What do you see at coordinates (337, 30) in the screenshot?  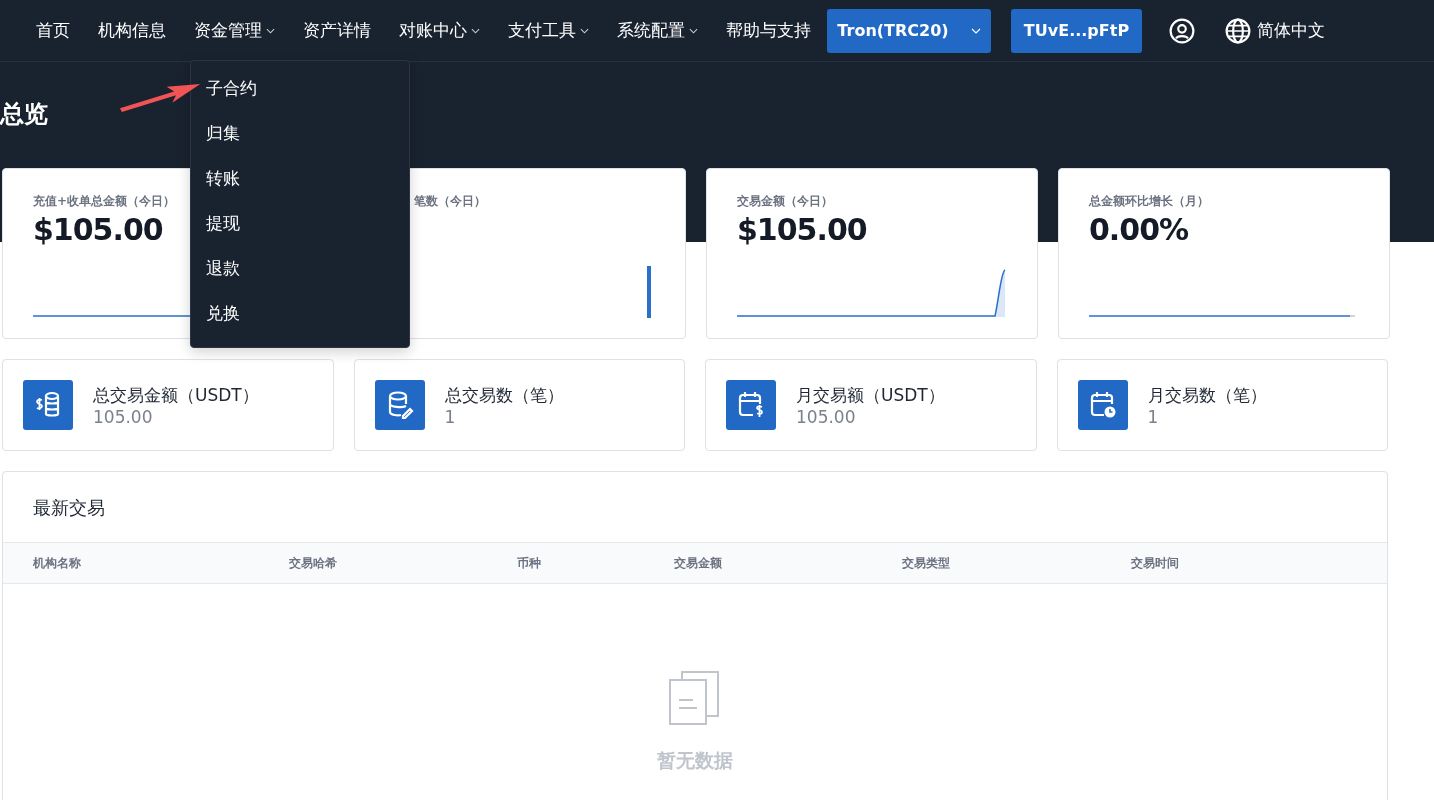 I see `nav-menu-item: 资产详情` at bounding box center [337, 30].